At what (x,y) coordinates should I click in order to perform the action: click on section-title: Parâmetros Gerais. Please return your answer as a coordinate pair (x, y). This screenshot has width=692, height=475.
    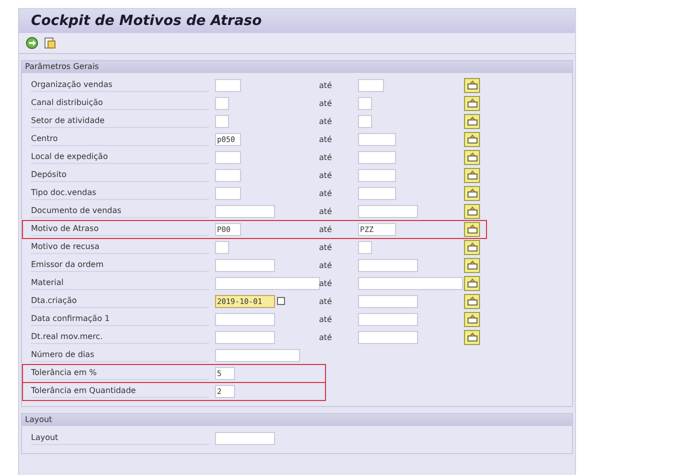
    Looking at the image, I should click on (297, 67).